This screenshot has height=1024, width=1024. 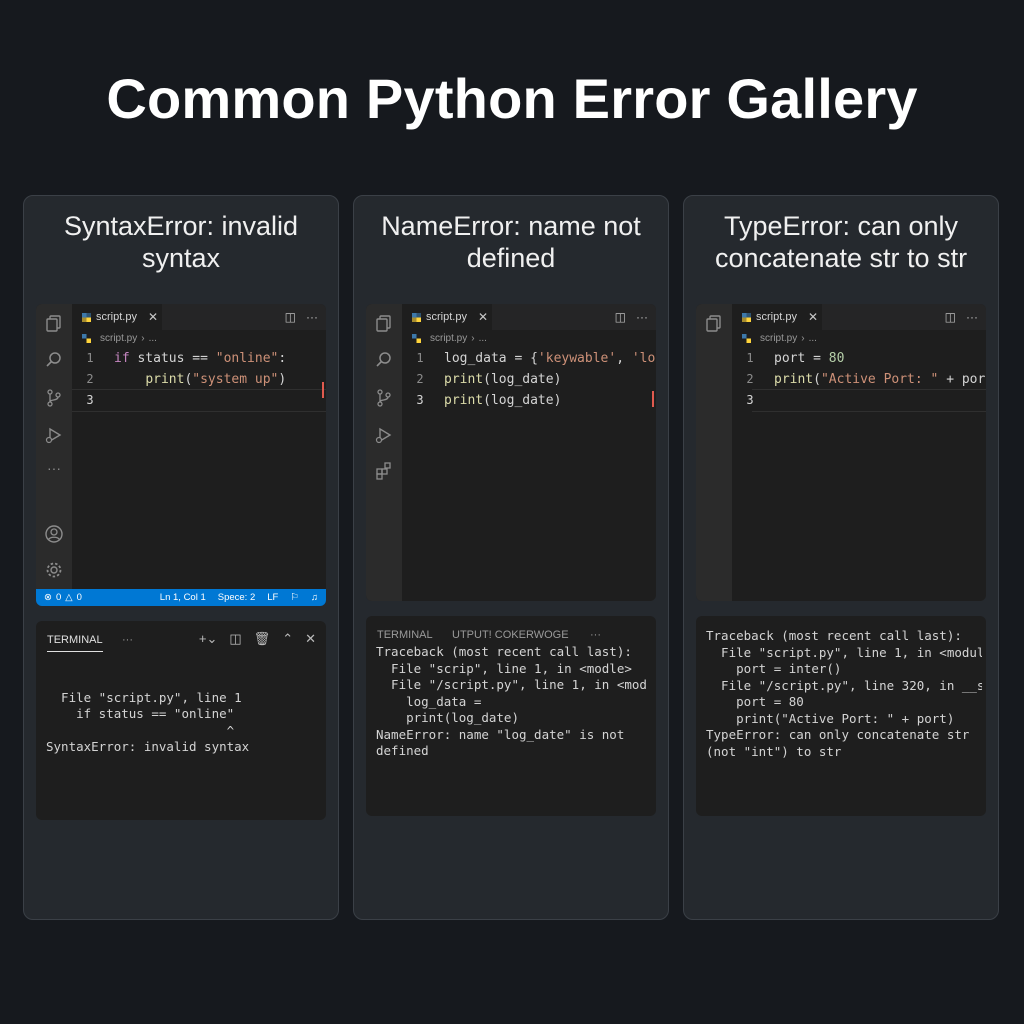 What do you see at coordinates (643, 358) in the screenshot?
I see `code-token: 'lo` at bounding box center [643, 358].